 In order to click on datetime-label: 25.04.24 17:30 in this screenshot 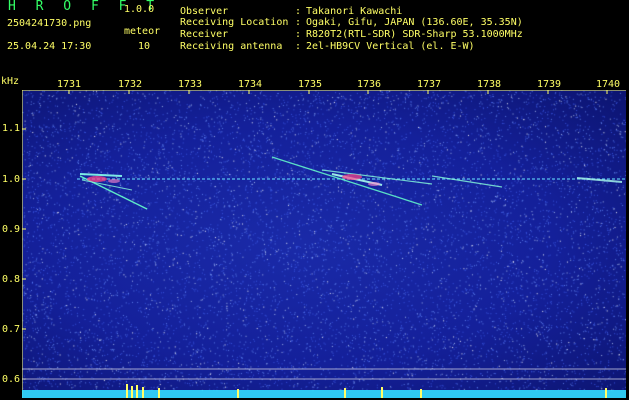, I will do `click(49, 46)`.